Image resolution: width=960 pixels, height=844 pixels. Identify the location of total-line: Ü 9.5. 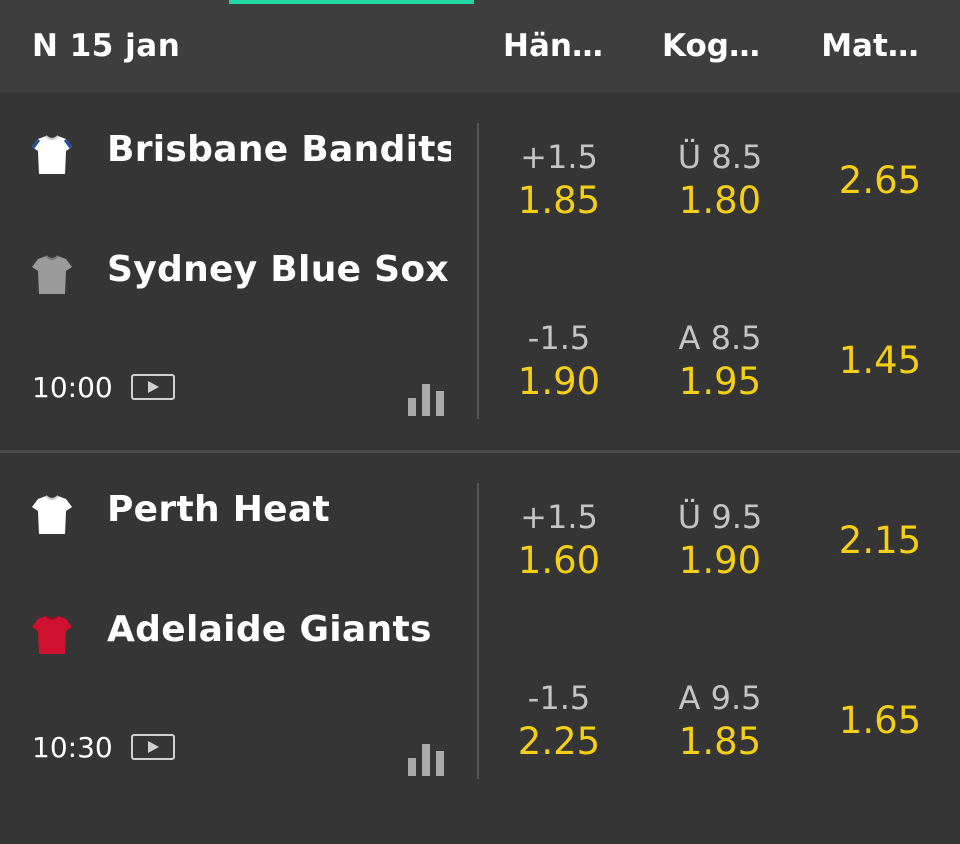
(720, 517).